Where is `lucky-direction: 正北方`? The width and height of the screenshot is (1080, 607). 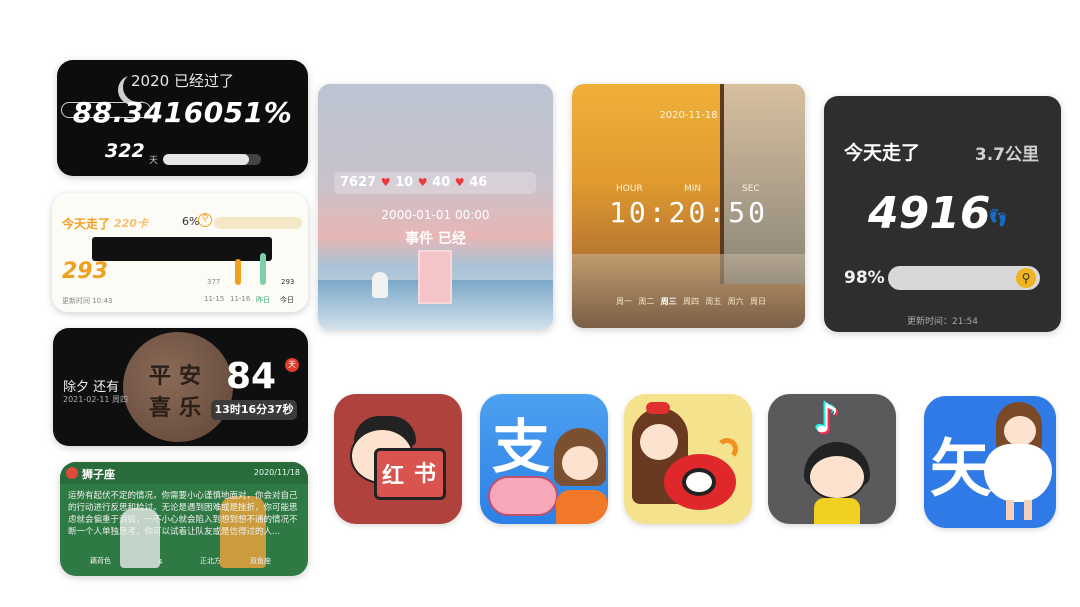 lucky-direction: 正北方 is located at coordinates (210, 561).